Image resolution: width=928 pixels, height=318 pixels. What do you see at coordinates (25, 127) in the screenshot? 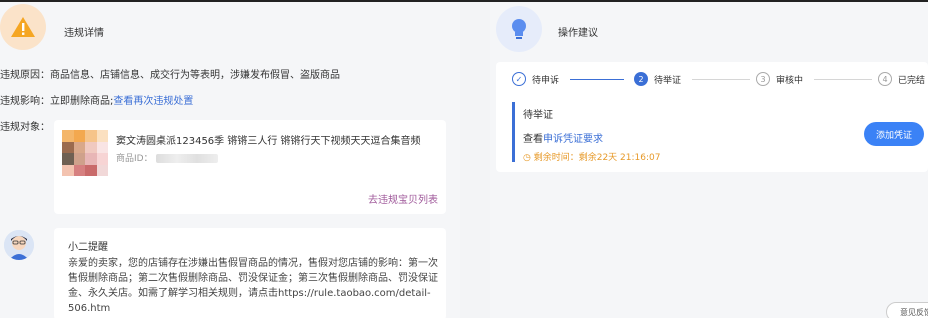
I see `object-label: 违规对象：` at bounding box center [25, 127].